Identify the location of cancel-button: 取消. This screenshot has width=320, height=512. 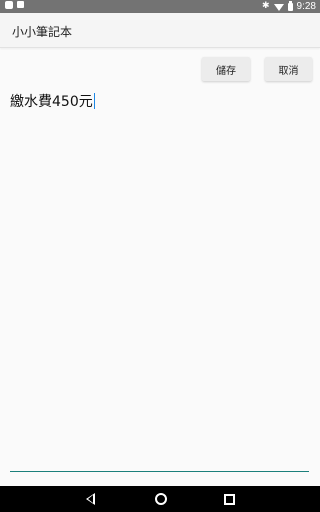
(288, 69).